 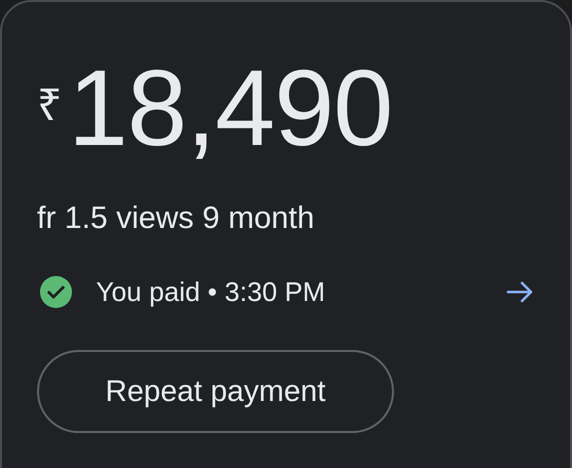 What do you see at coordinates (211, 292) in the screenshot?
I see `payment-status: You paid • 3:30 PM` at bounding box center [211, 292].